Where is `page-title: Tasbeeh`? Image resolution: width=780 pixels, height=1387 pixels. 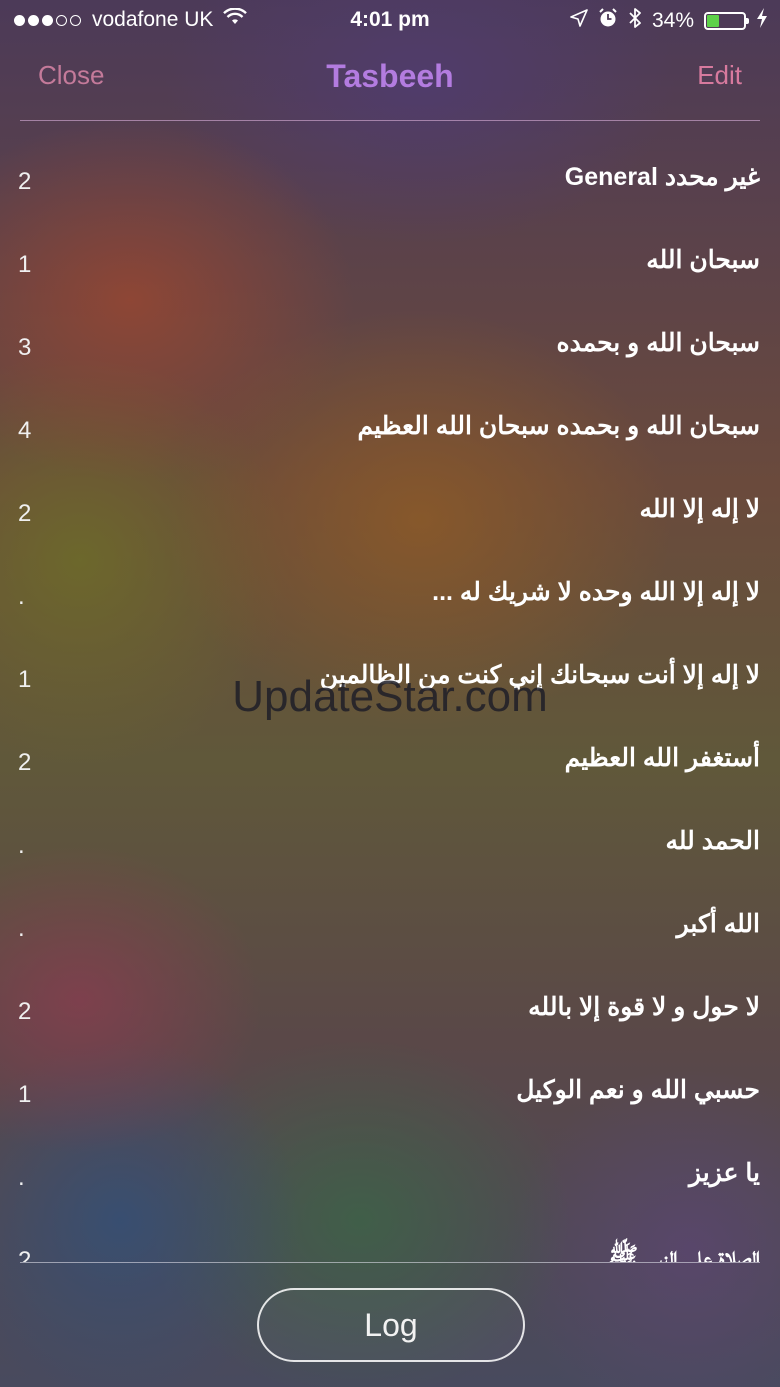 page-title: Tasbeeh is located at coordinates (390, 76).